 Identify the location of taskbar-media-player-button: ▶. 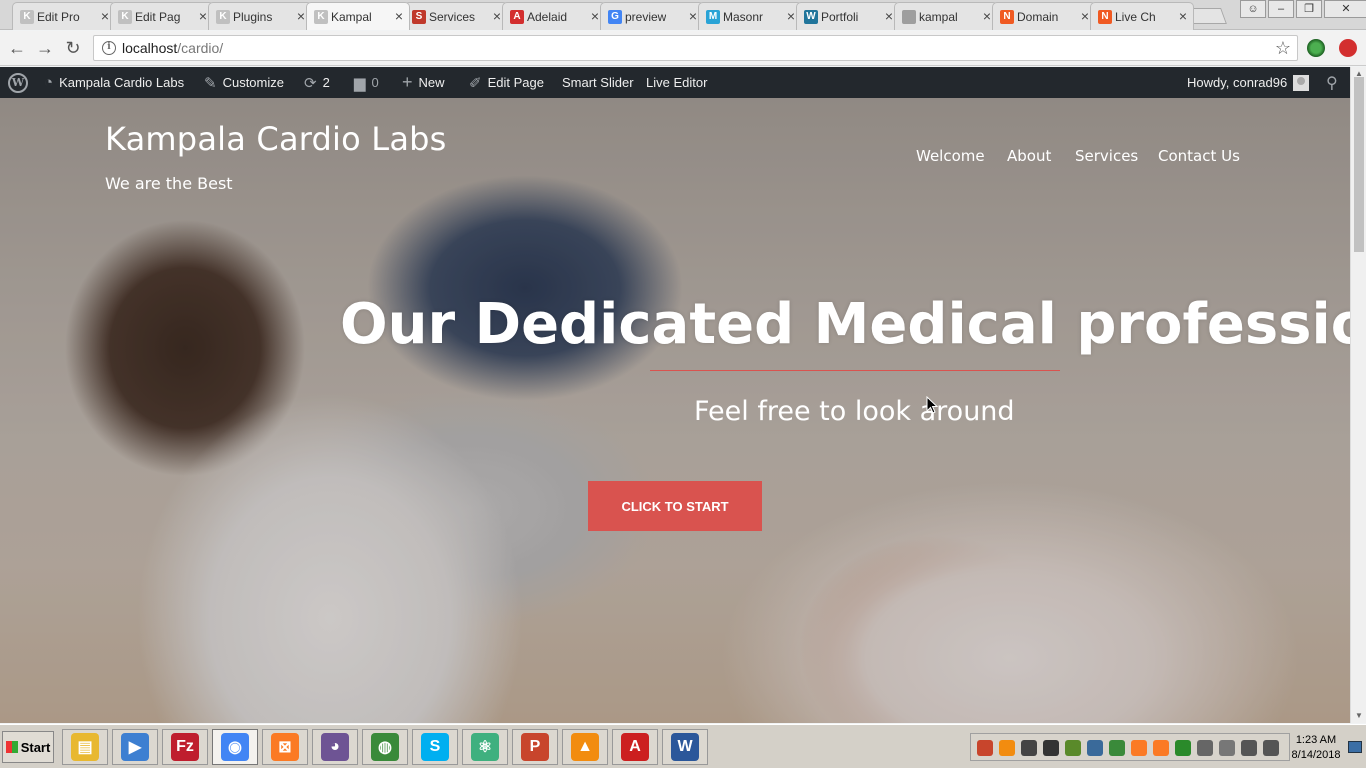
(135, 747).